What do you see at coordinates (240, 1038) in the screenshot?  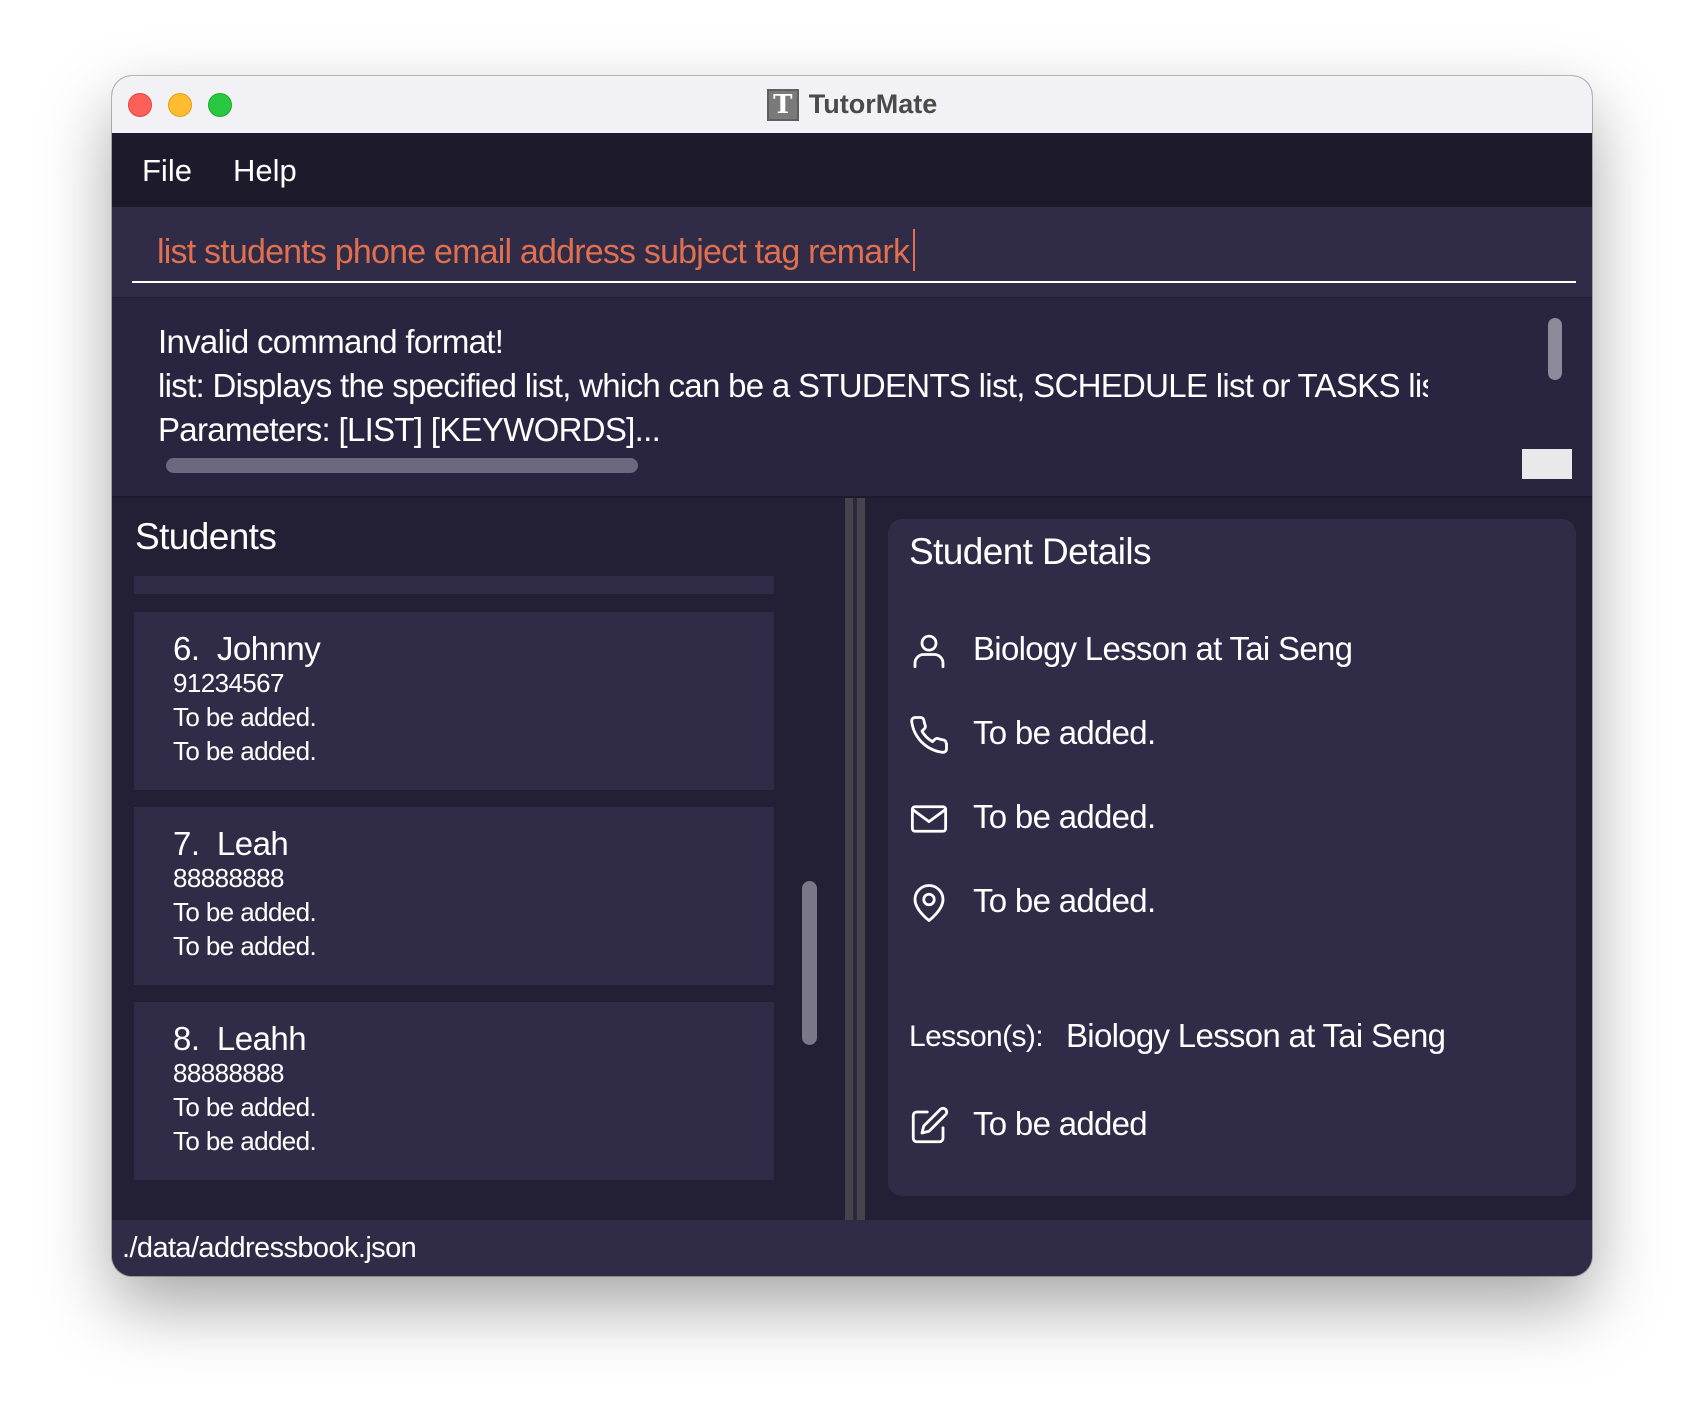 I see `student-name: 8. Leahh` at bounding box center [240, 1038].